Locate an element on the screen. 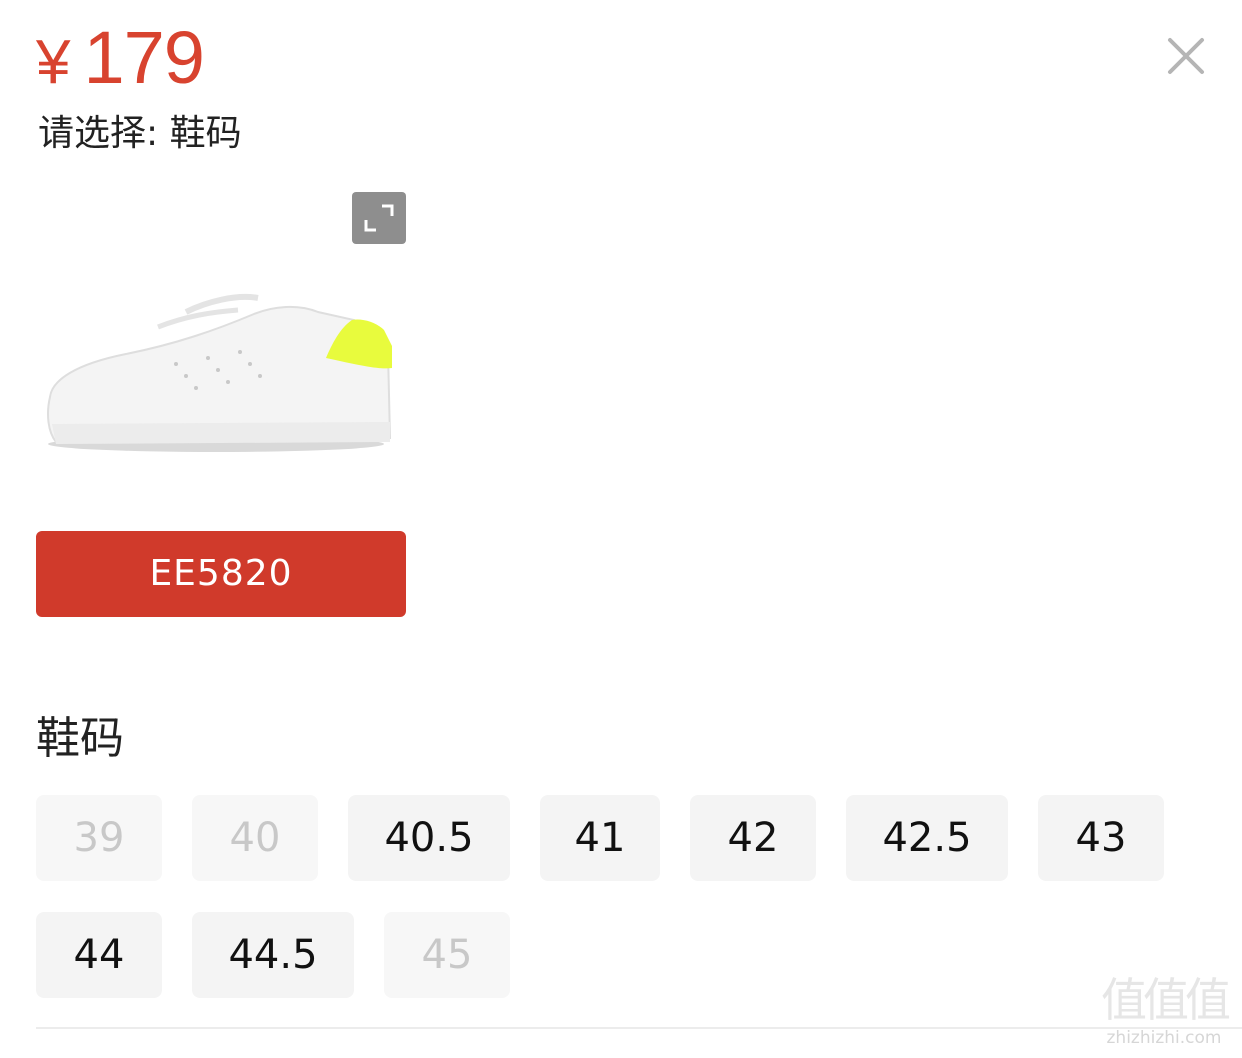  selection-prompt: 请选择: 鞋码 is located at coordinates (140, 133).